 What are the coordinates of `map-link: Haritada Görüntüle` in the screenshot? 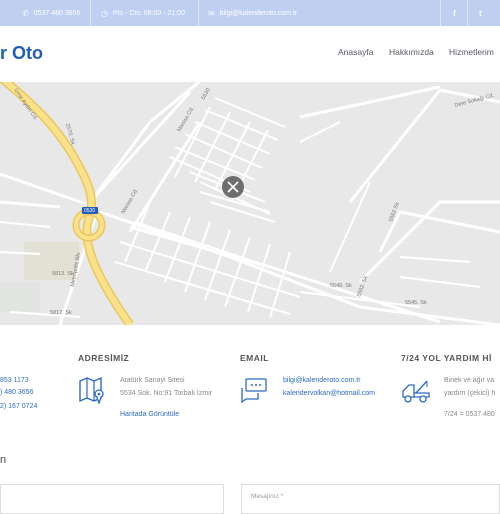 It's located at (149, 414).